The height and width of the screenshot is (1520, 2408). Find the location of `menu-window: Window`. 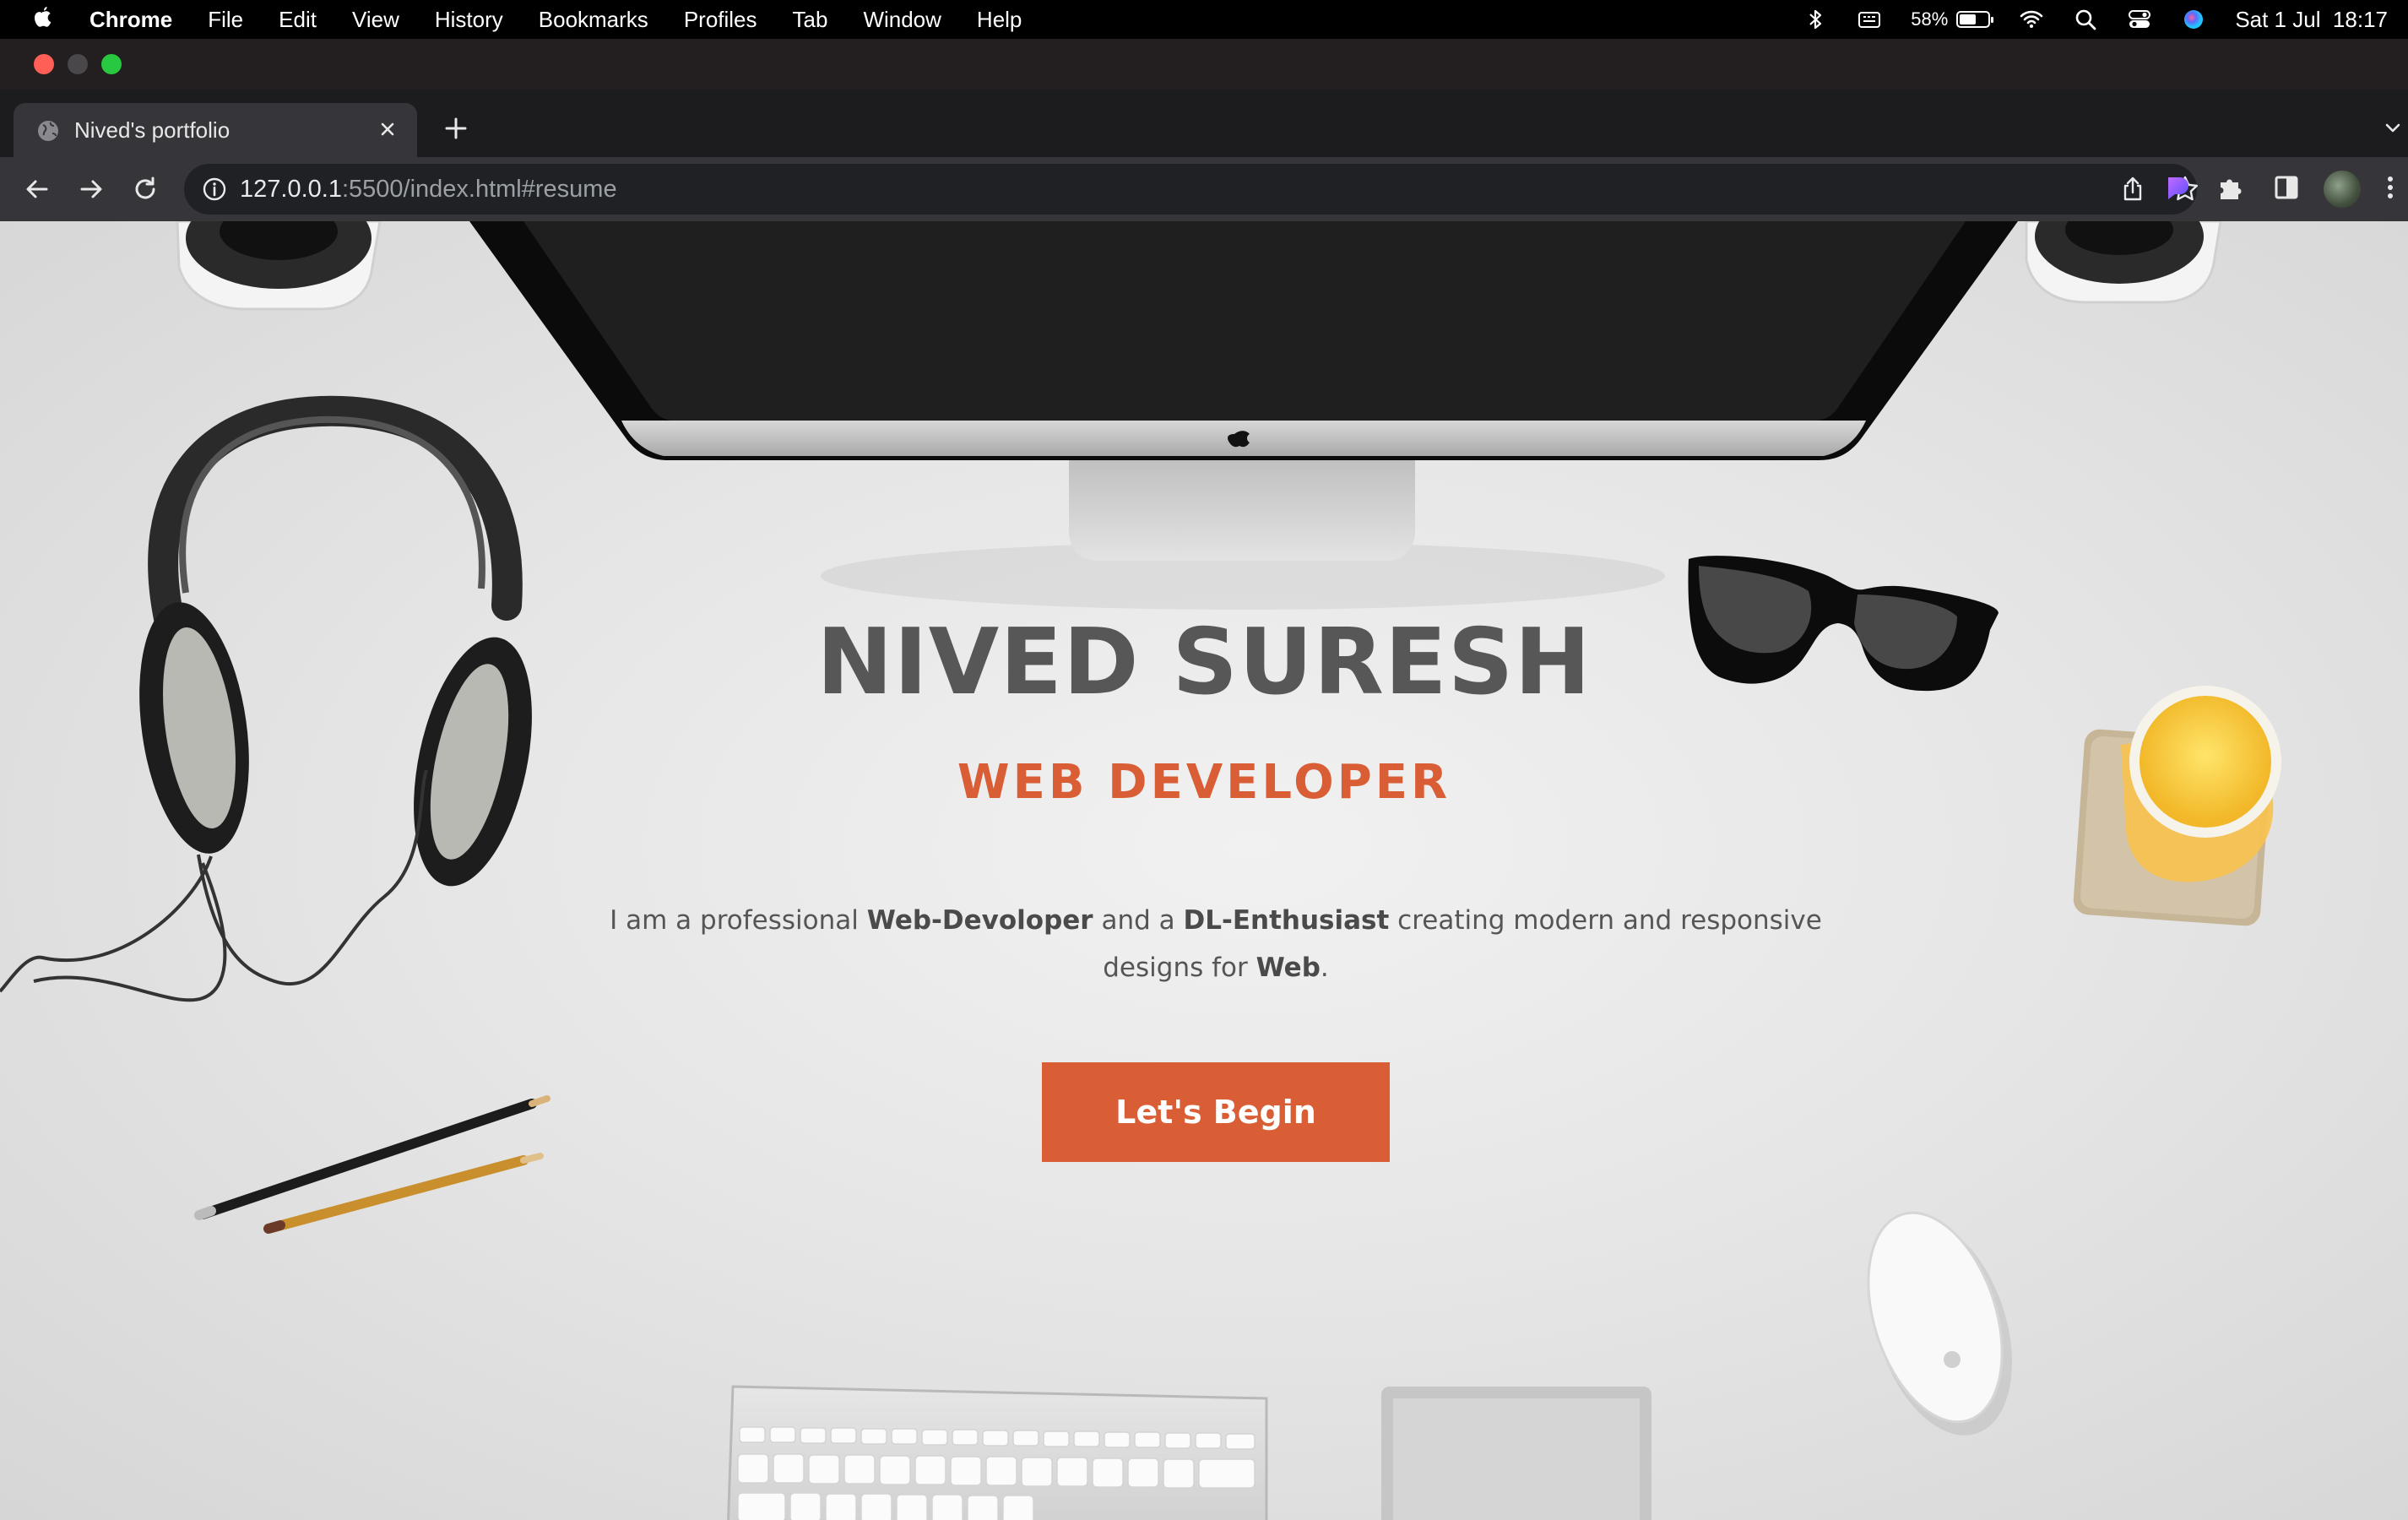

menu-window: Window is located at coordinates (902, 20).